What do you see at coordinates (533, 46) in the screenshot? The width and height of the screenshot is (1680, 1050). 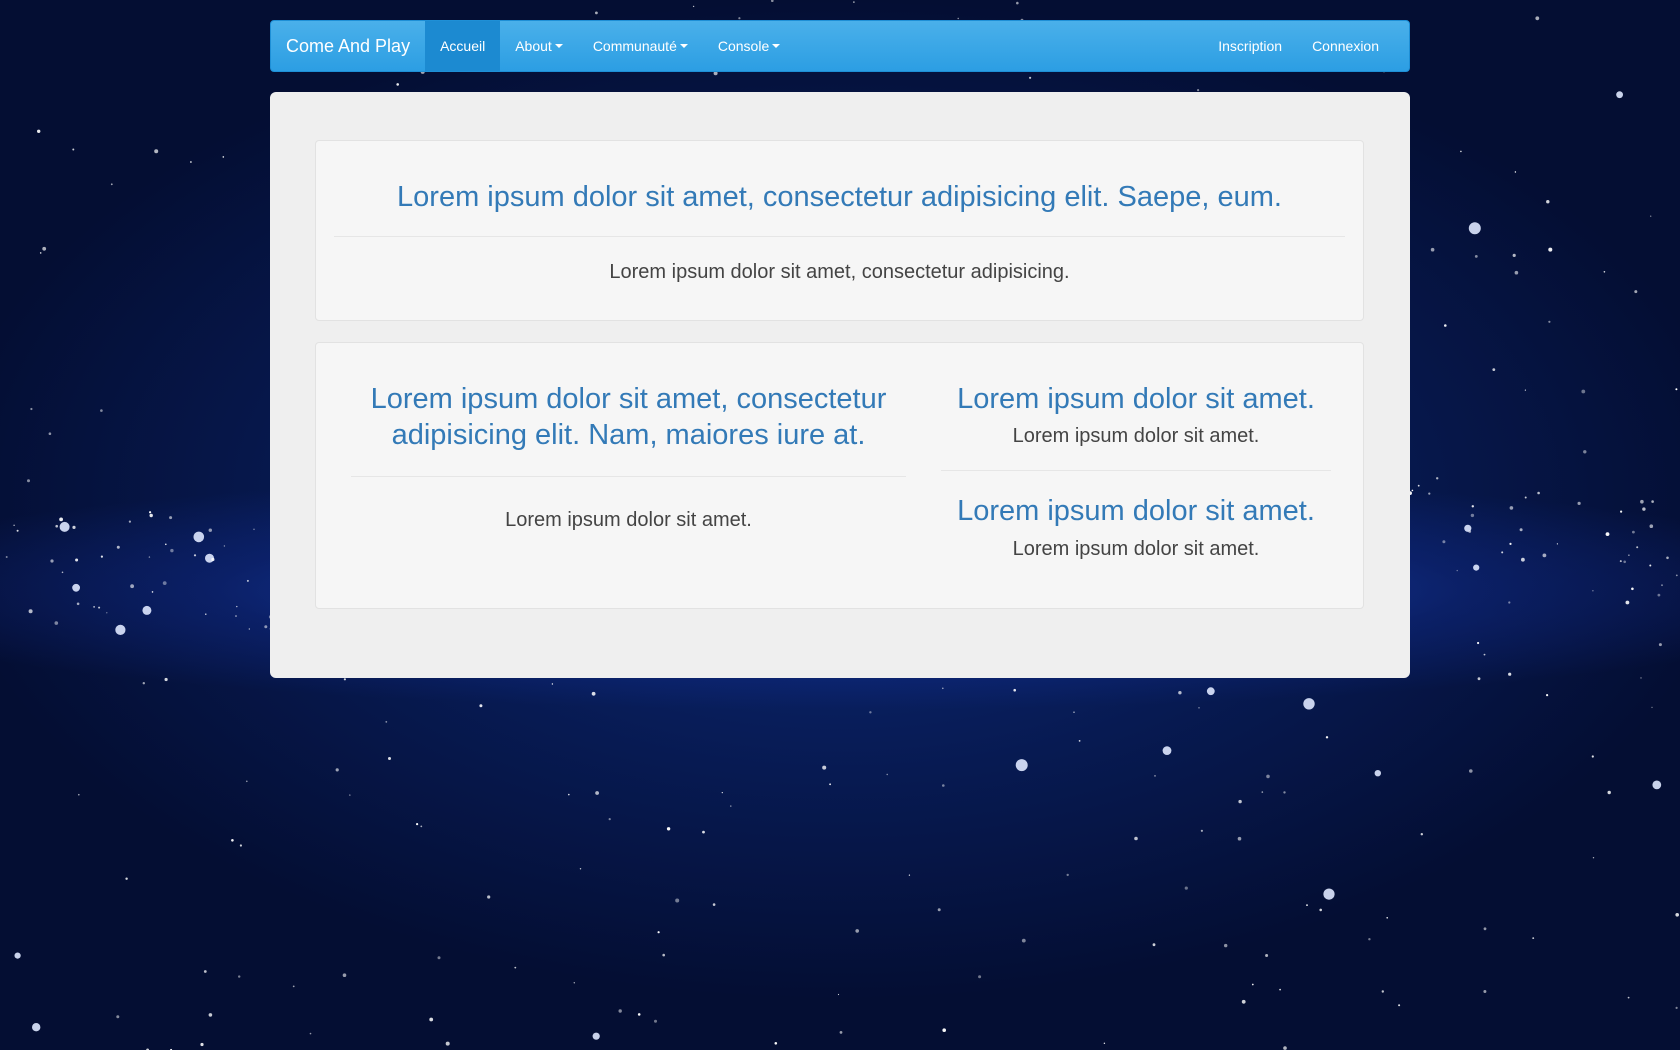 I see `nav-item-label: About` at bounding box center [533, 46].